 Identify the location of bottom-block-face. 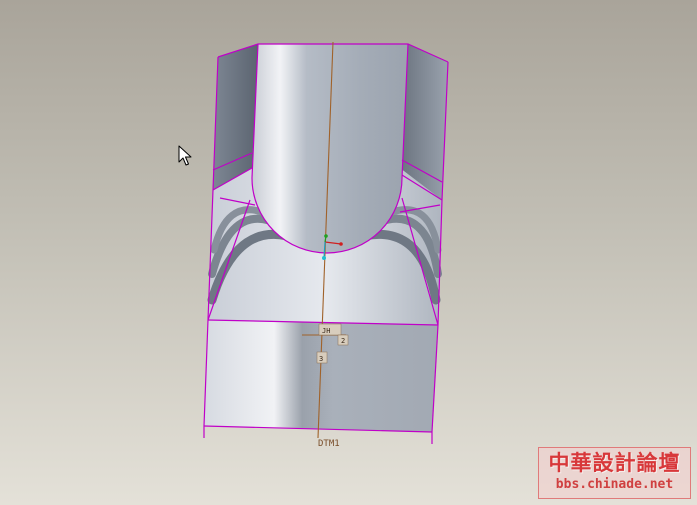
(321, 376).